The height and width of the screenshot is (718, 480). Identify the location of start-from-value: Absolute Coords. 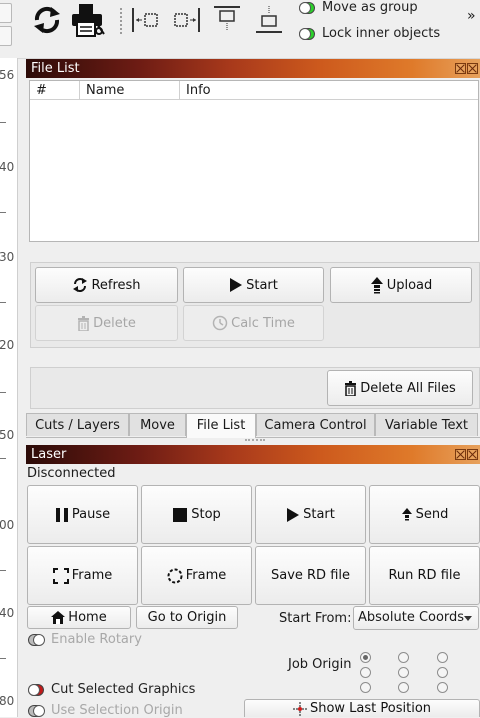
(411, 617).